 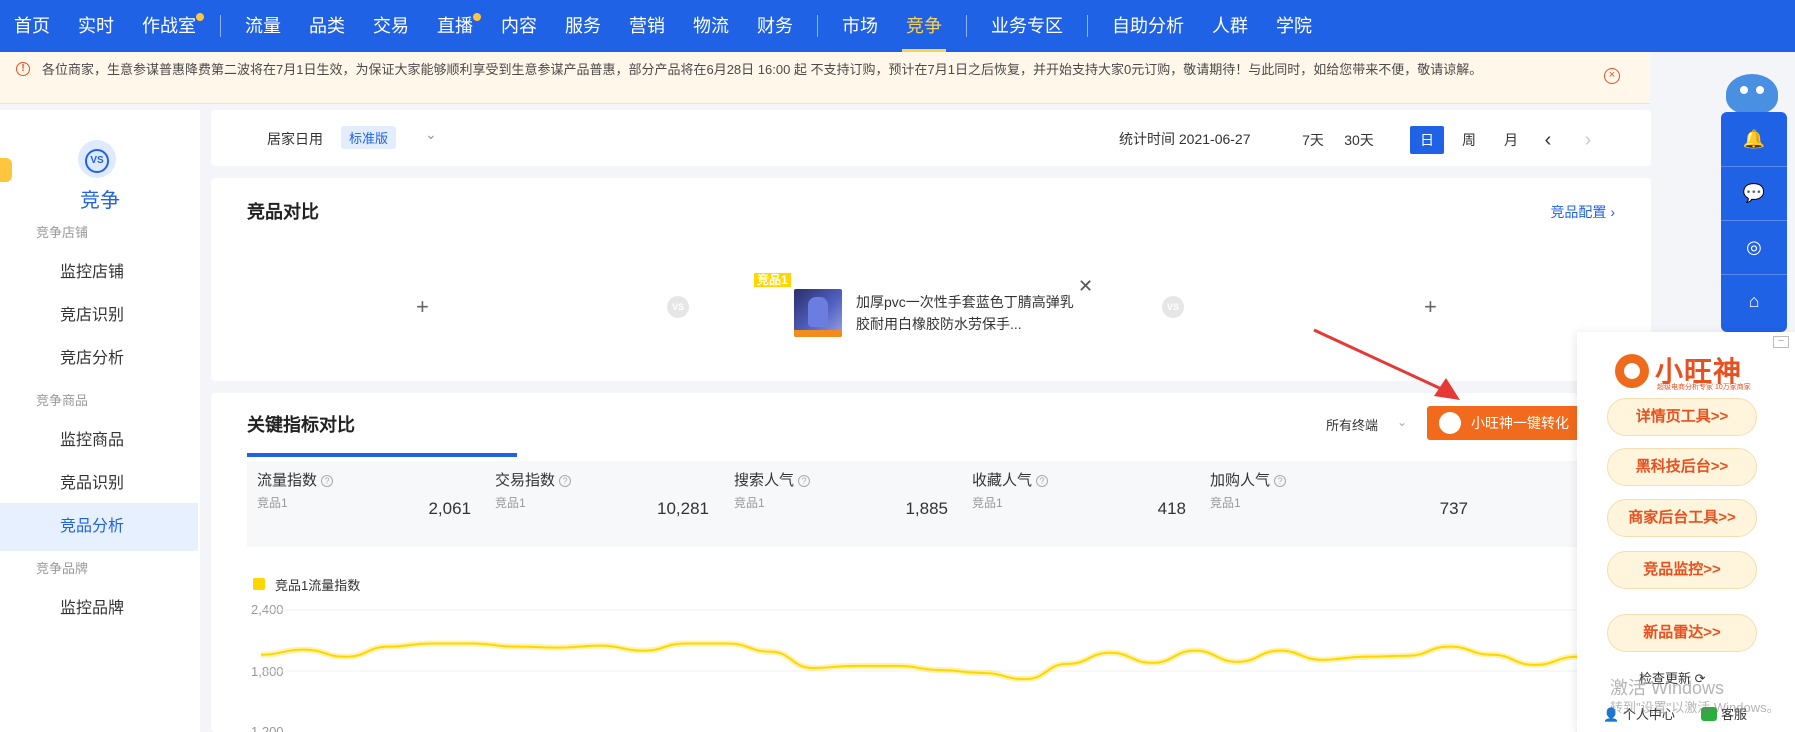 I want to click on compare-title: 竞品对比, so click(x=283, y=212).